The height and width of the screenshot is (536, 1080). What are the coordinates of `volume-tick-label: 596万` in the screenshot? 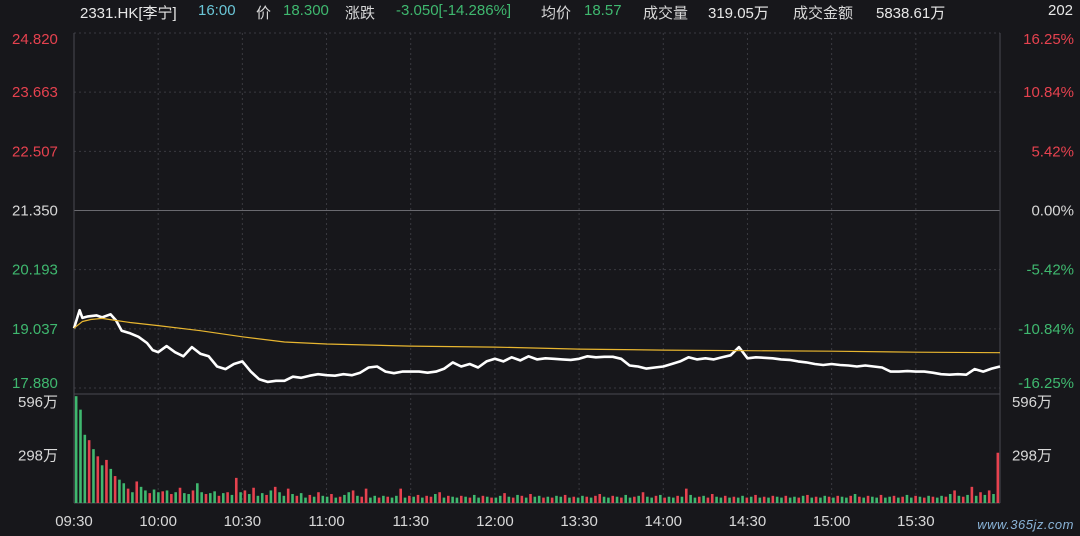 It's located at (38, 402).